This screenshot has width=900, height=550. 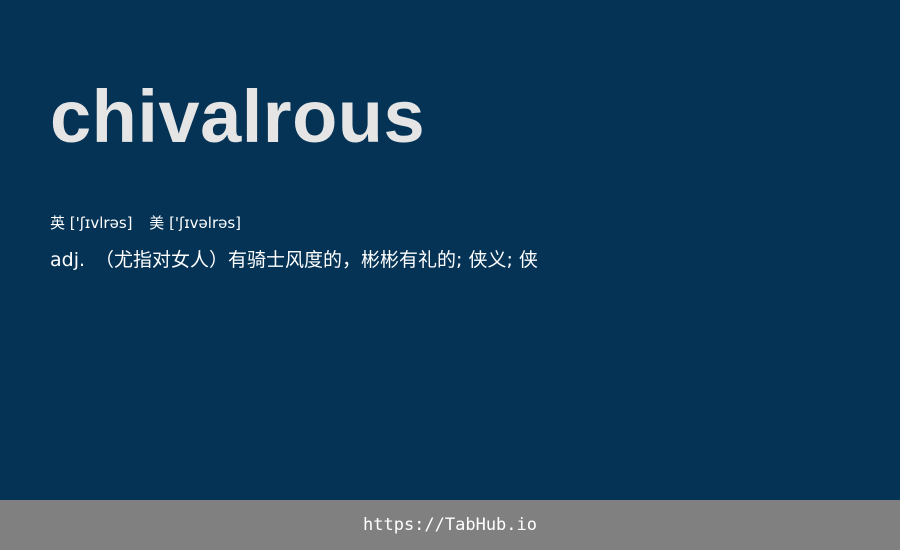 I want to click on uk-phonetic: ['ʃɪvlrəs], so click(x=101, y=223).